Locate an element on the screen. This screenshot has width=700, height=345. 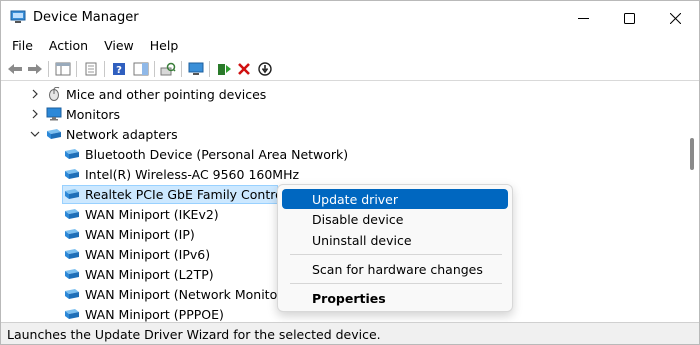
maximize-button is located at coordinates (629, 18).